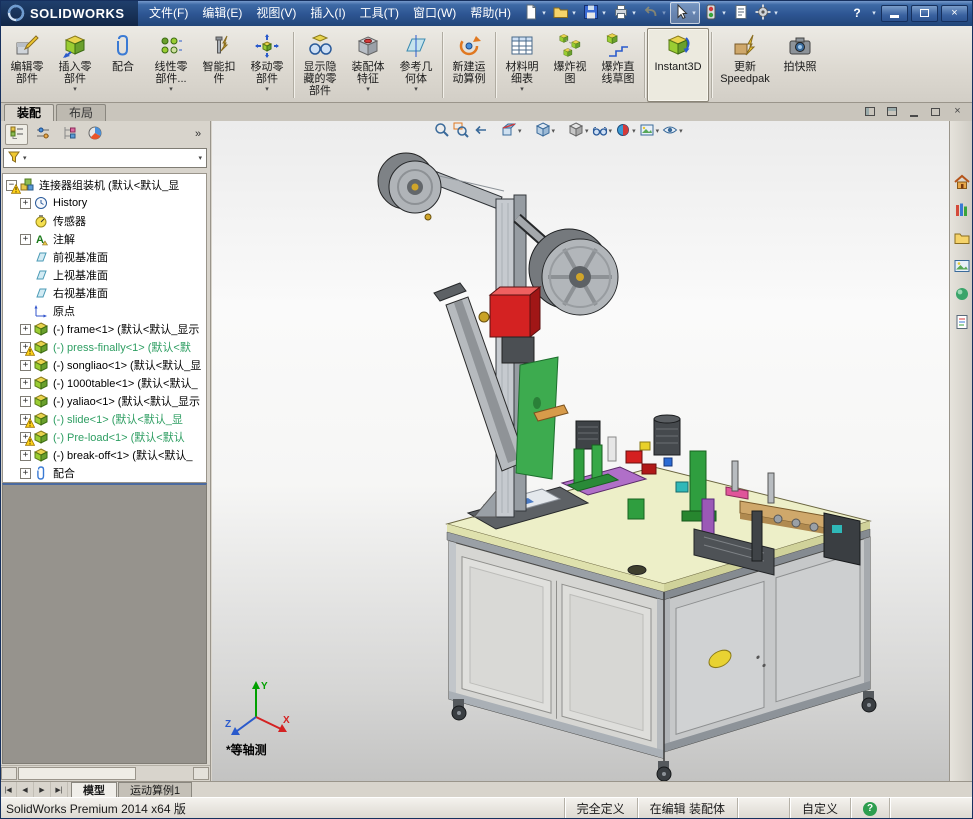  Describe the element at coordinates (961, 323) in the screenshot. I see `custom-properties-button` at that location.